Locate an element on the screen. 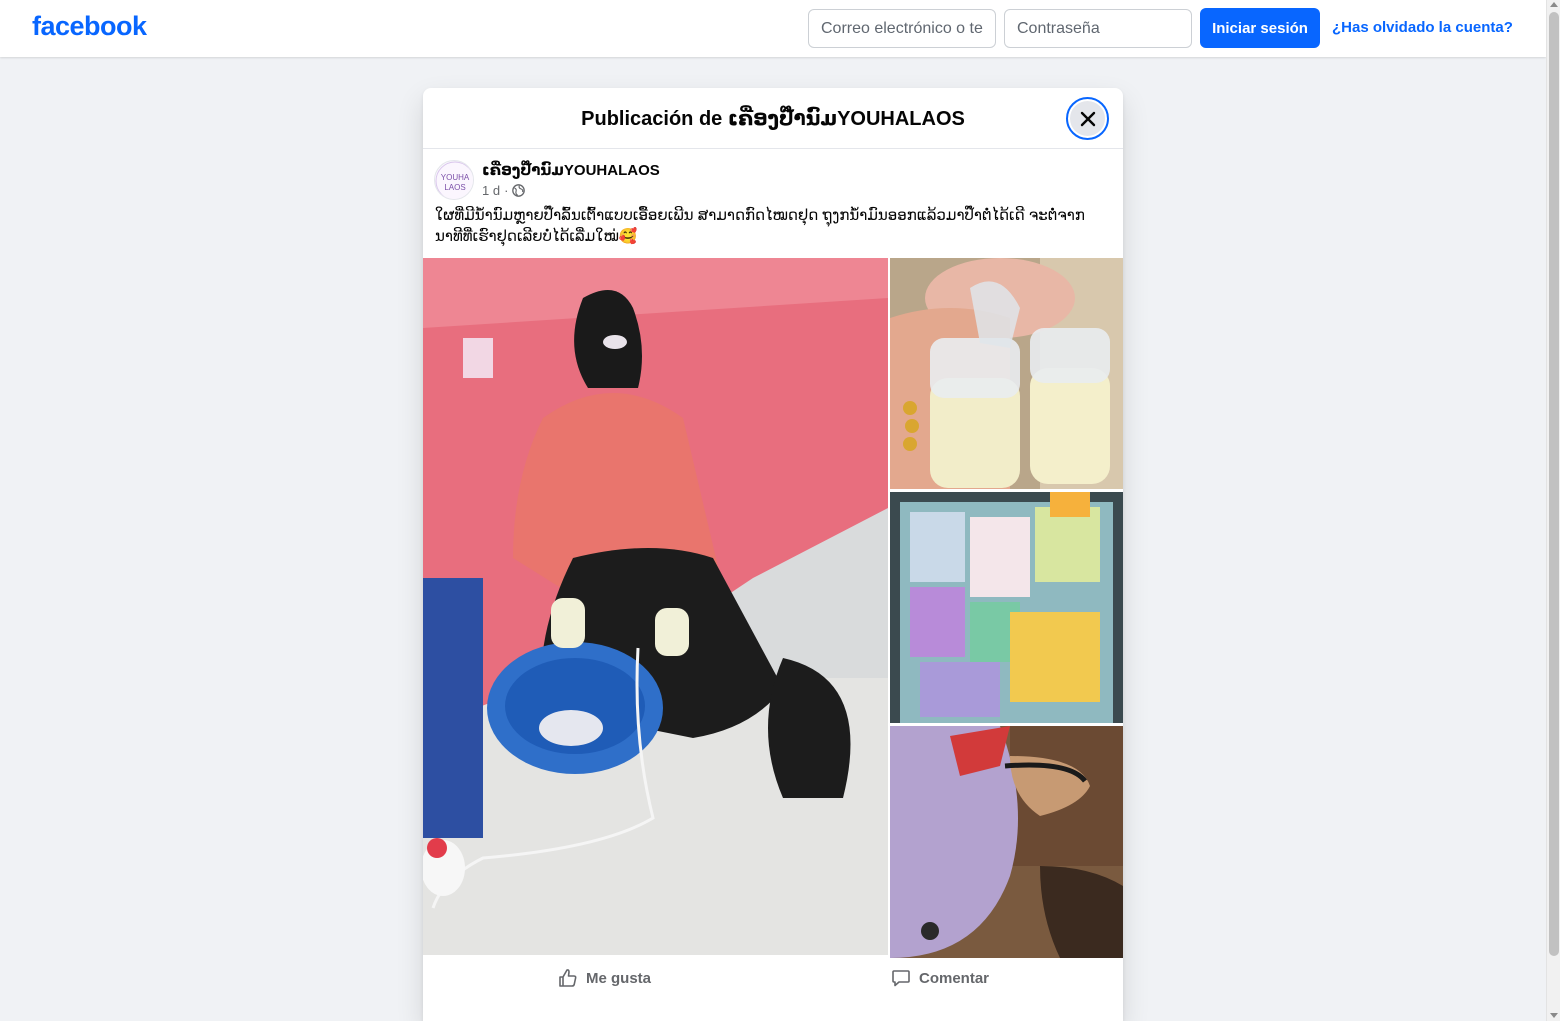  post-meta: 1 d · is located at coordinates (504, 190).